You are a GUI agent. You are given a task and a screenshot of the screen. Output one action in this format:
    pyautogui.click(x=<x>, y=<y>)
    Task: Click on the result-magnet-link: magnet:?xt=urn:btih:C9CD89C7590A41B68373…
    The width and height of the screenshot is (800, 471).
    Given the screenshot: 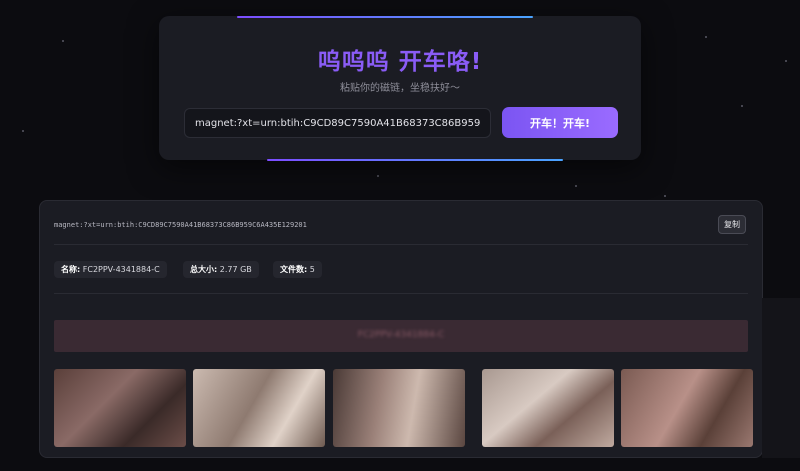 What is the action you would take?
    pyautogui.click(x=180, y=225)
    